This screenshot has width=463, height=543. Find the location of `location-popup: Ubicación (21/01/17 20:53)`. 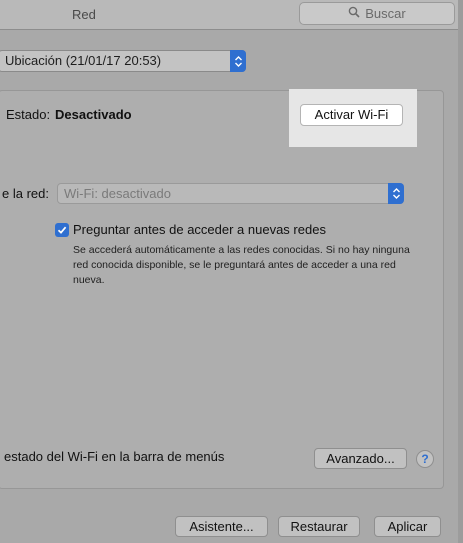

location-popup: Ubicación (21/01/17 20:53) is located at coordinates (123, 61).